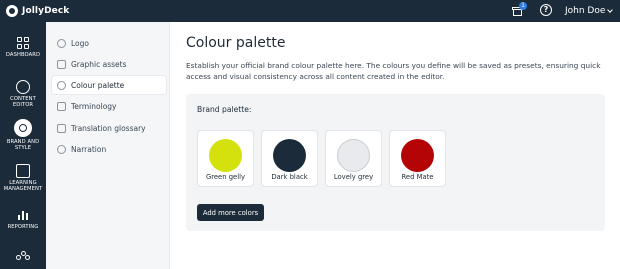 This screenshot has width=620, height=269. What do you see at coordinates (546, 10) in the screenshot?
I see `help-icon: ?` at bounding box center [546, 10].